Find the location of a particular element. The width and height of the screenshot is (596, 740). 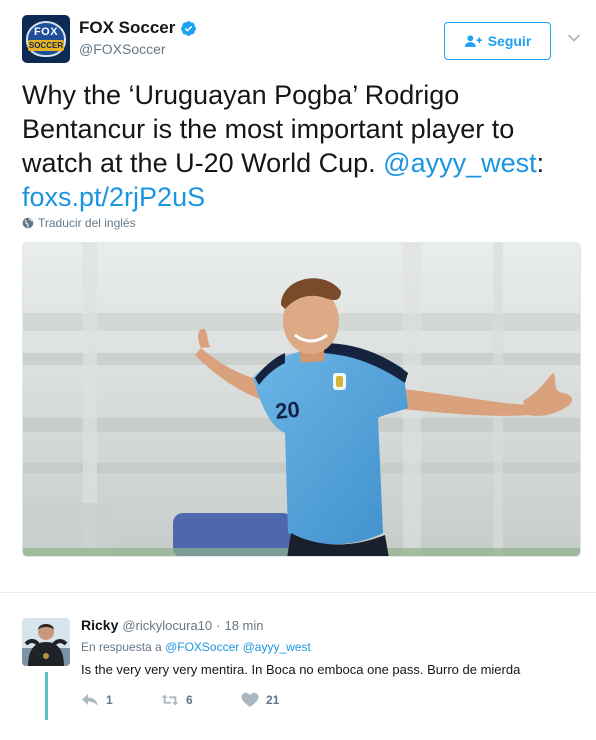

thread-line is located at coordinates (46, 696).